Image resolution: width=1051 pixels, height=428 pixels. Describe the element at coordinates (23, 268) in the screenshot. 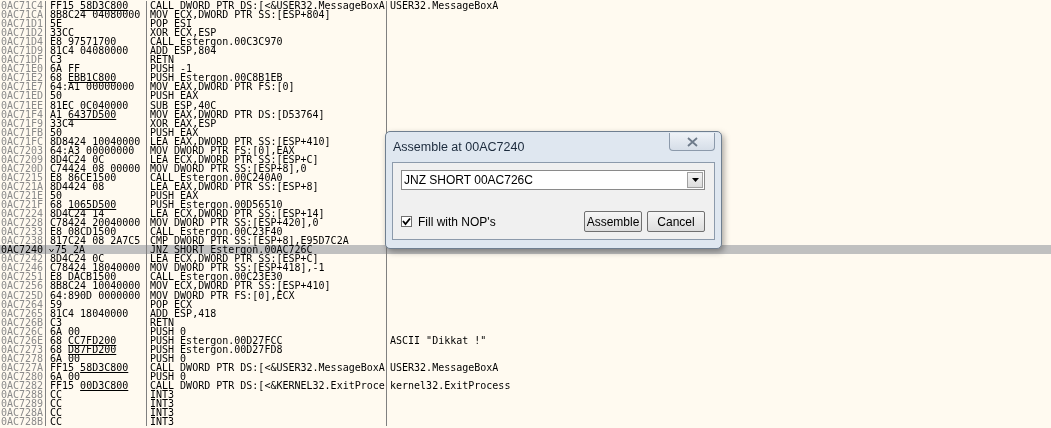

I see `address-text: 0AC7246` at that location.